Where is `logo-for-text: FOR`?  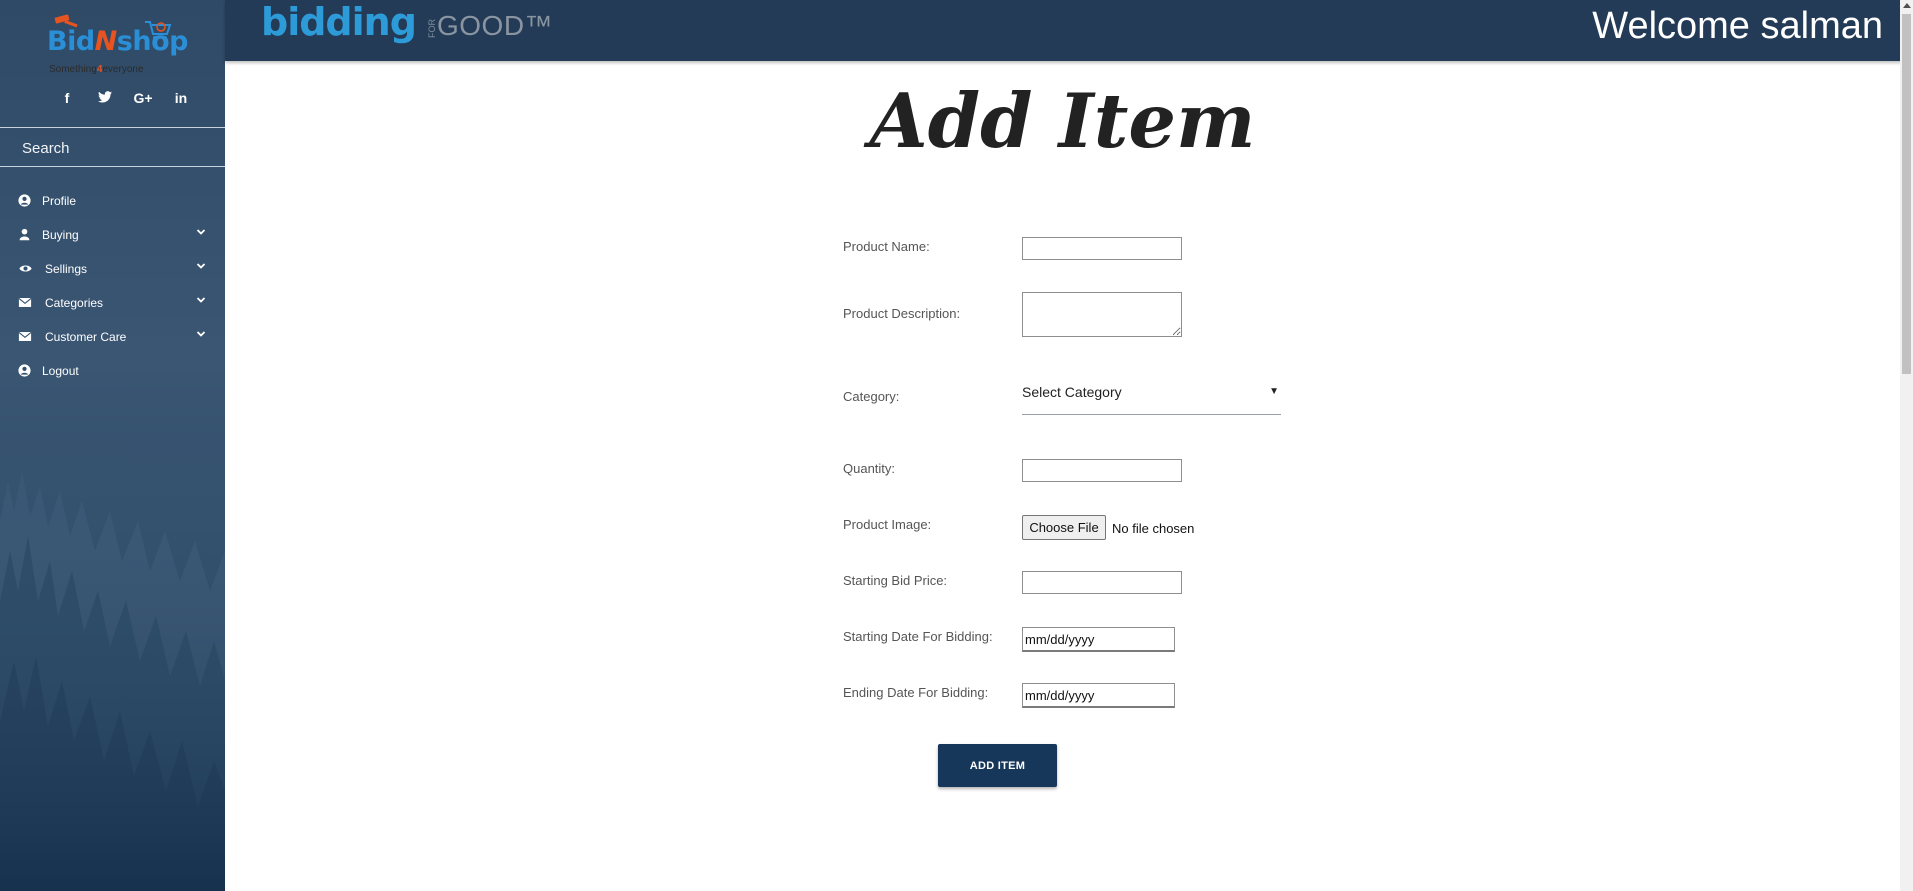
logo-for-text: FOR is located at coordinates (432, 28).